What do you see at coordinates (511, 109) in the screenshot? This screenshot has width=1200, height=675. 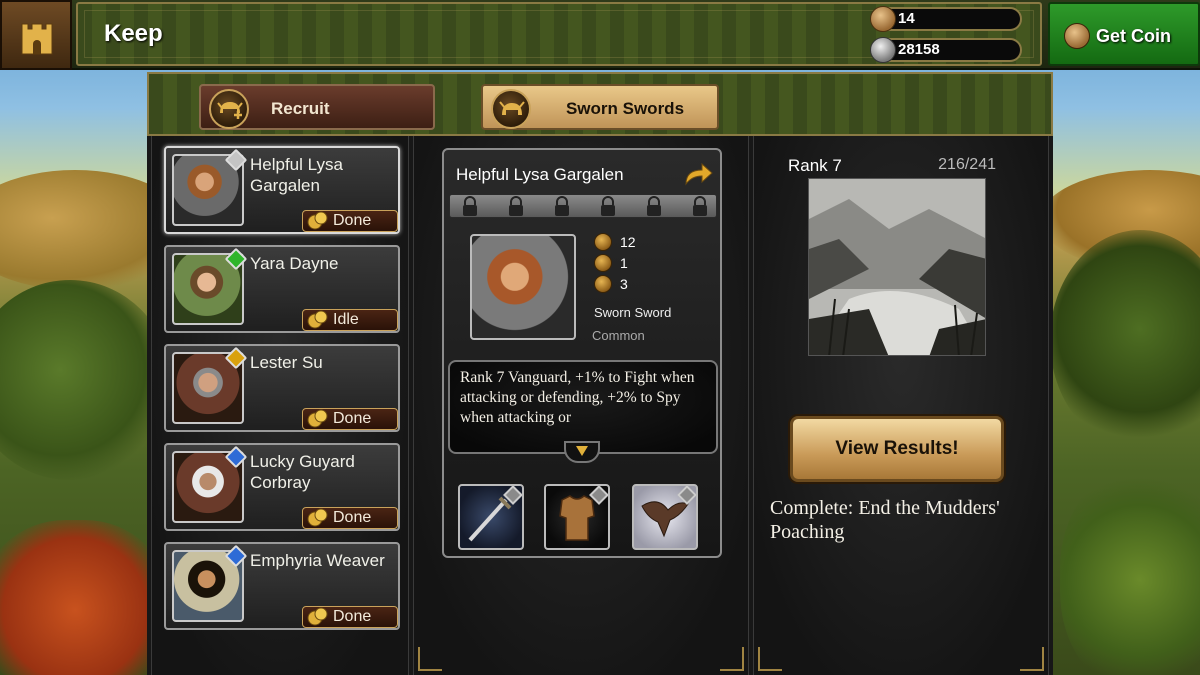 I see `helmet-icon` at bounding box center [511, 109].